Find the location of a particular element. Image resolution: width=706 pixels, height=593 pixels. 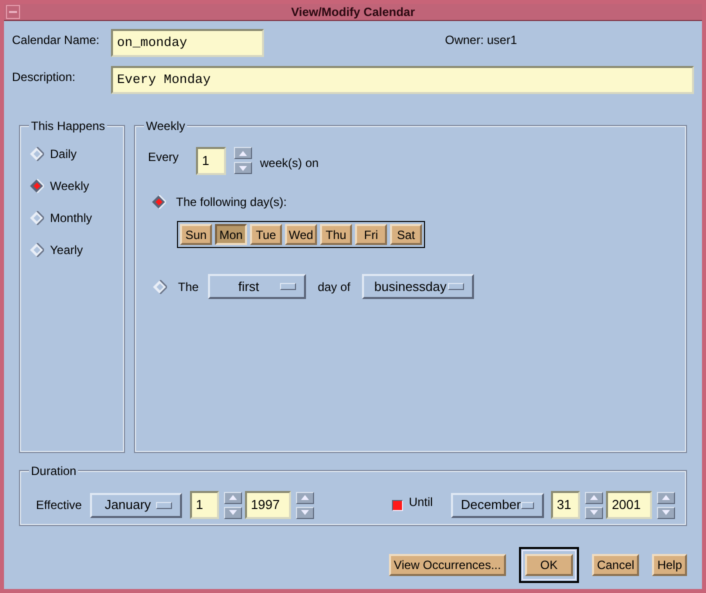

group-title: Weekly is located at coordinates (166, 126).